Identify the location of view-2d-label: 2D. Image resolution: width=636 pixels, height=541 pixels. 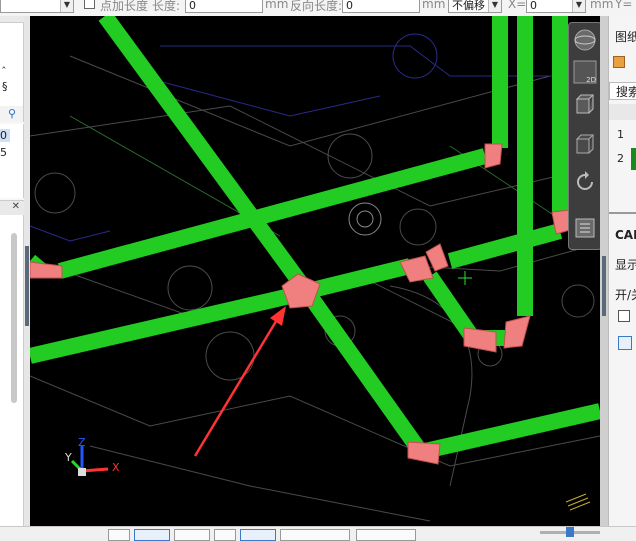
(591, 80).